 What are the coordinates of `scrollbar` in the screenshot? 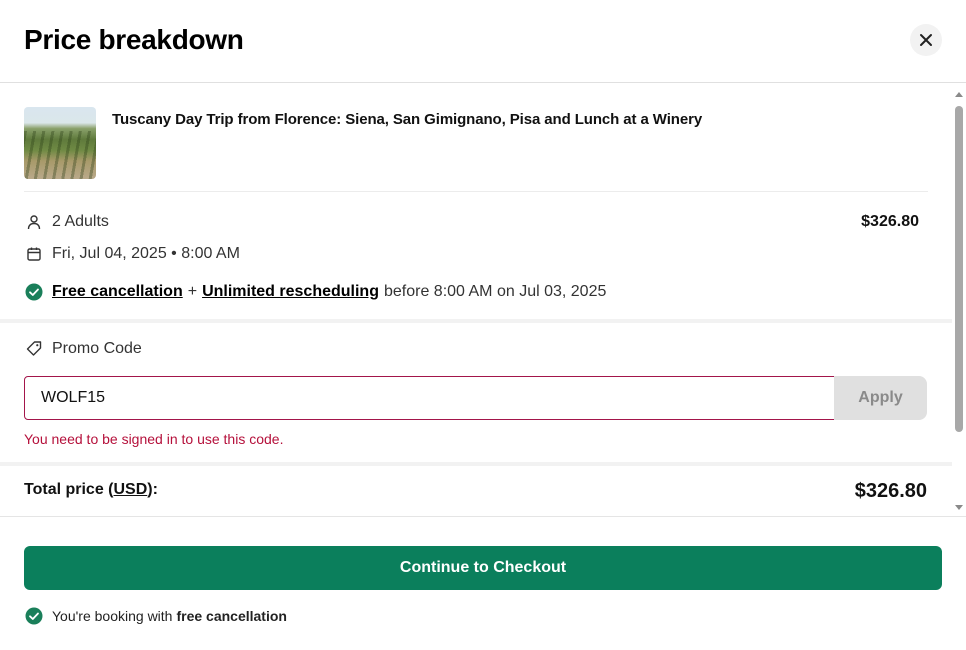 It's located at (959, 301).